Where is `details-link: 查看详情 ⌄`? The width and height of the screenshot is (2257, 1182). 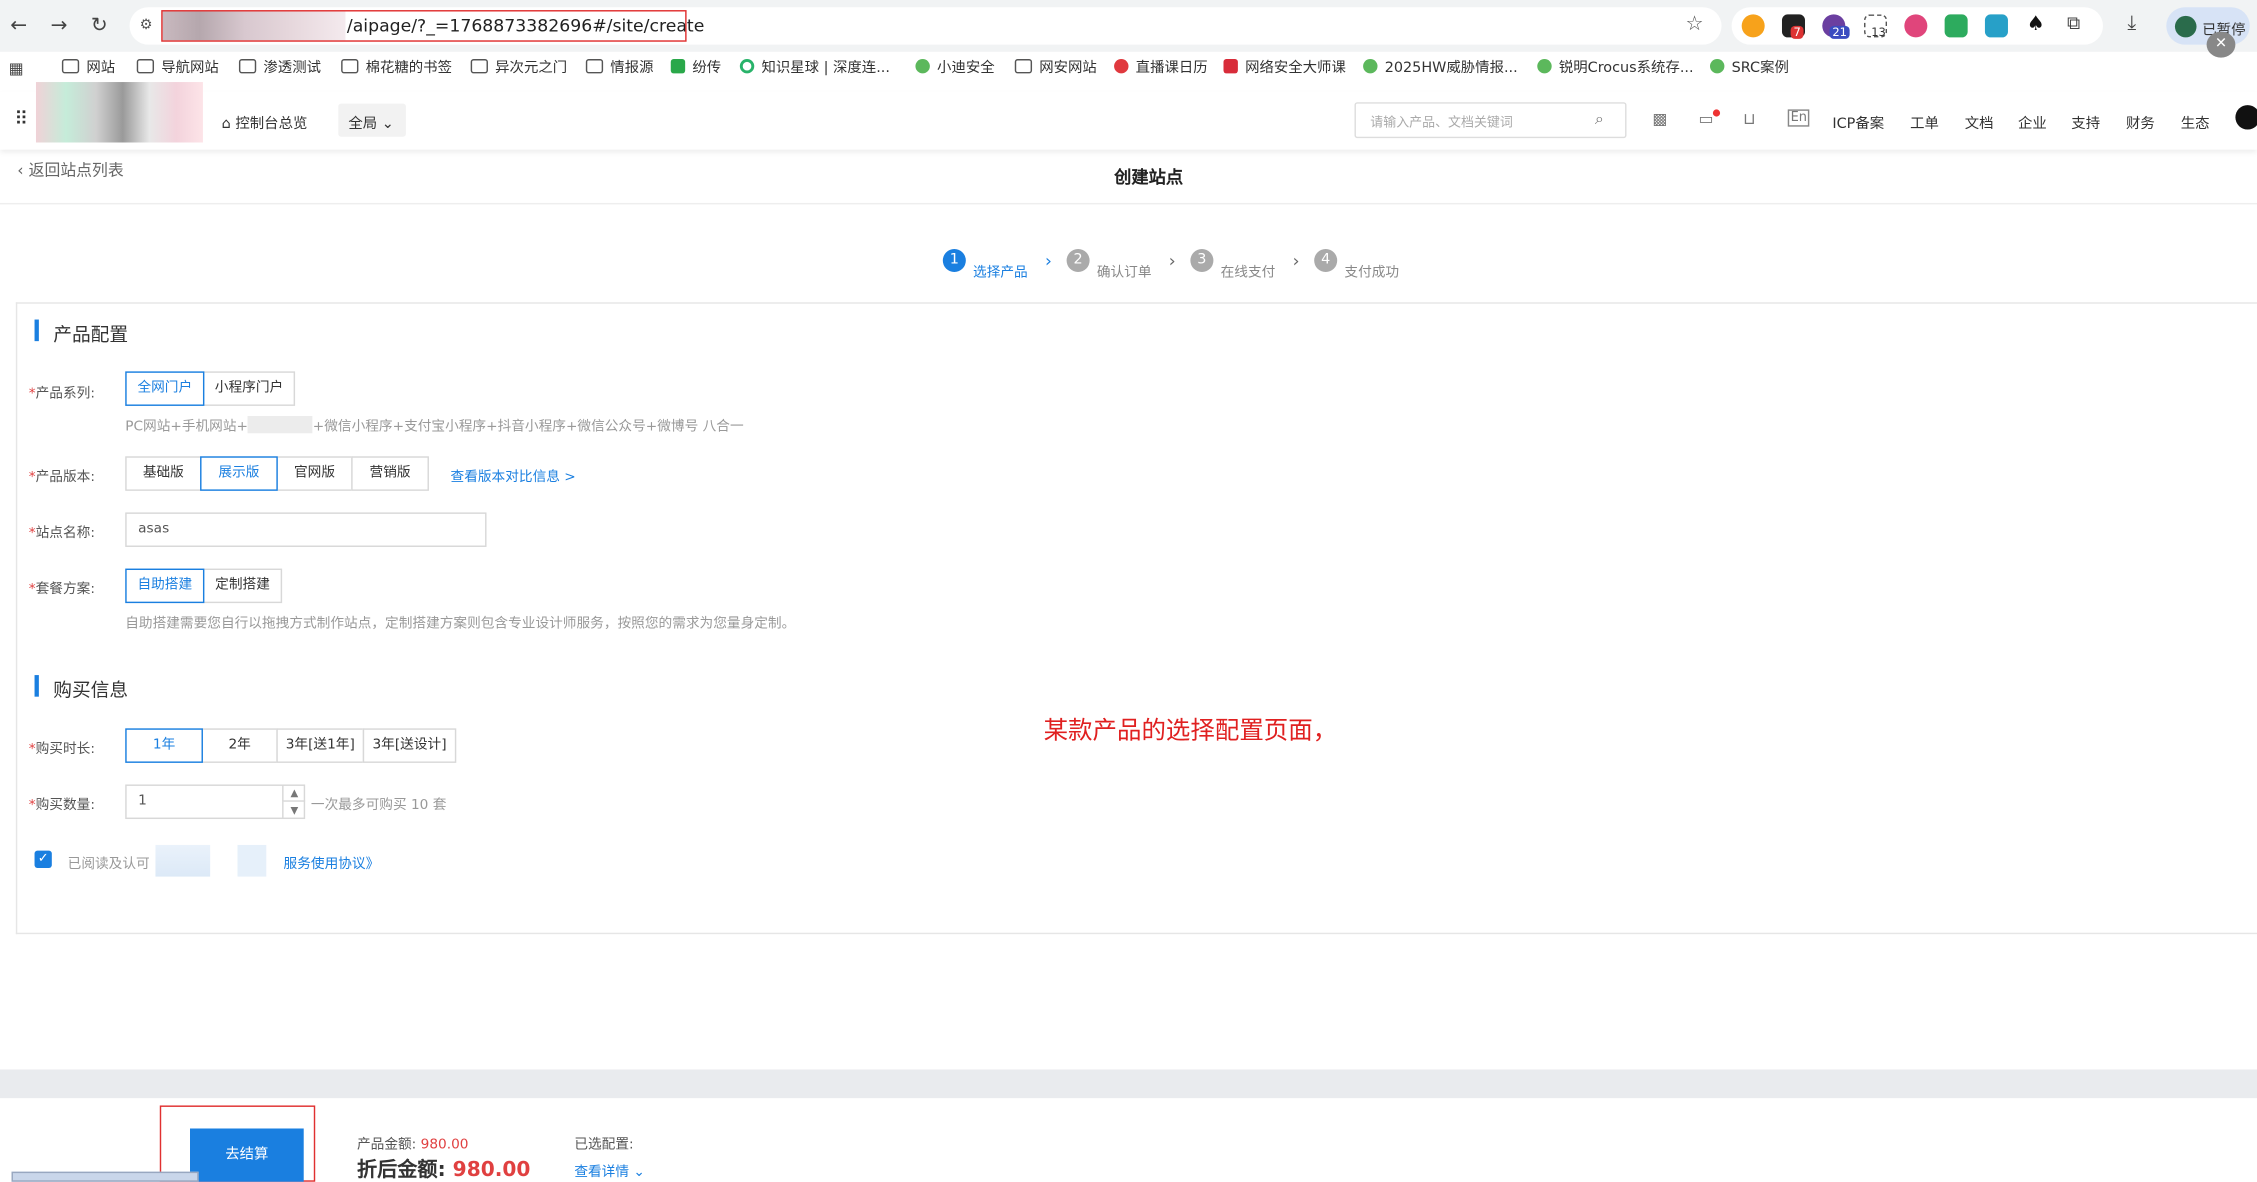
details-link: 查看详情 ⌄ is located at coordinates (609, 1170).